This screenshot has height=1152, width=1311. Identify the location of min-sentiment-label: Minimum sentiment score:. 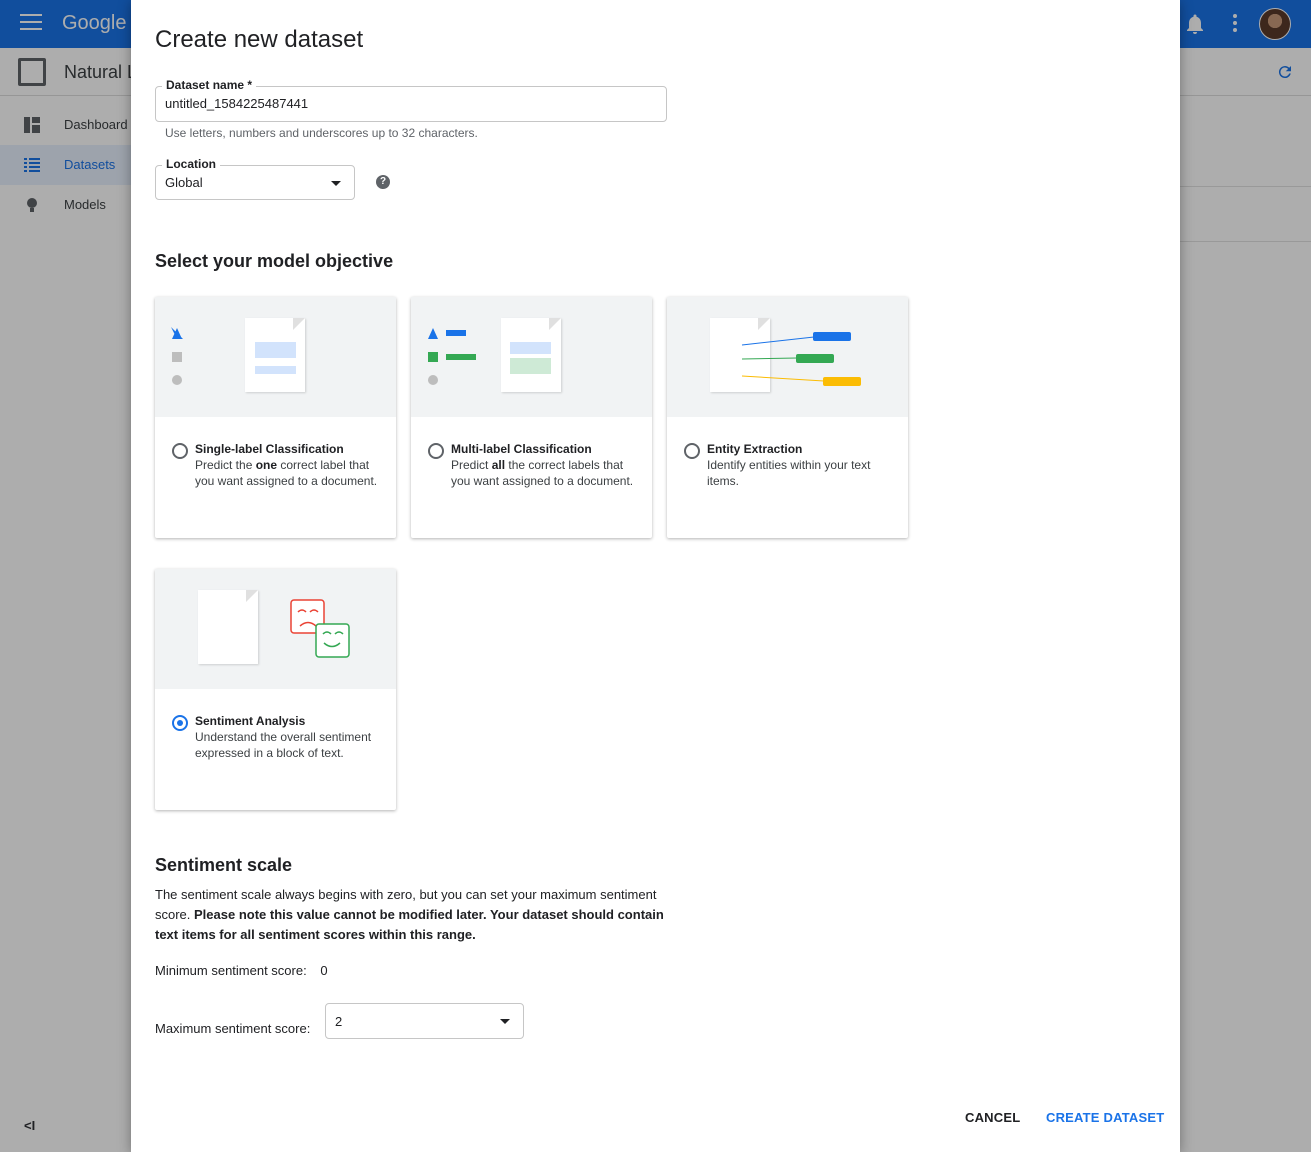
(231, 970).